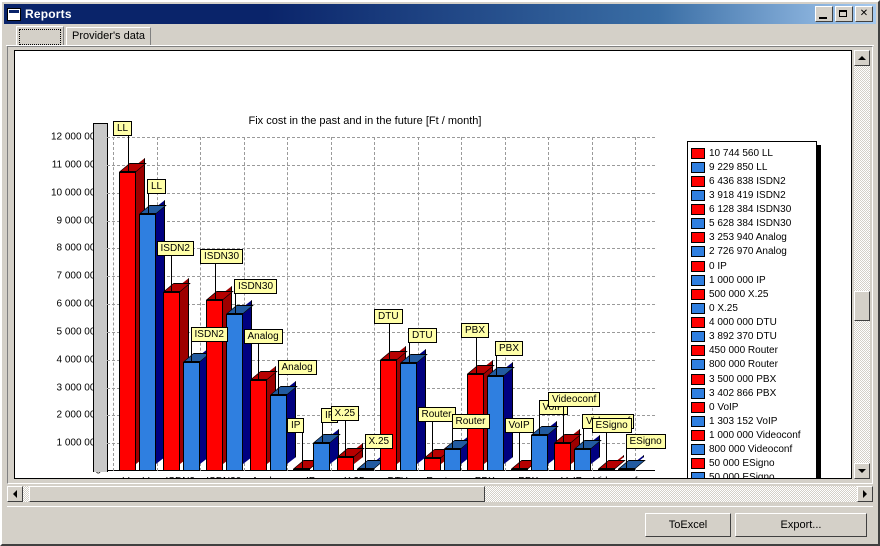  I want to click on legend-label: 5 628 384 ISDN30, so click(750, 224).